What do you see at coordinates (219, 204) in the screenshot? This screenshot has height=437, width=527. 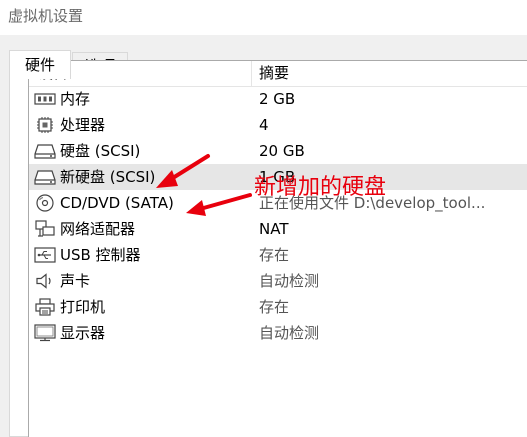 I see `arrow-to-new-hard-disk` at bounding box center [219, 204].